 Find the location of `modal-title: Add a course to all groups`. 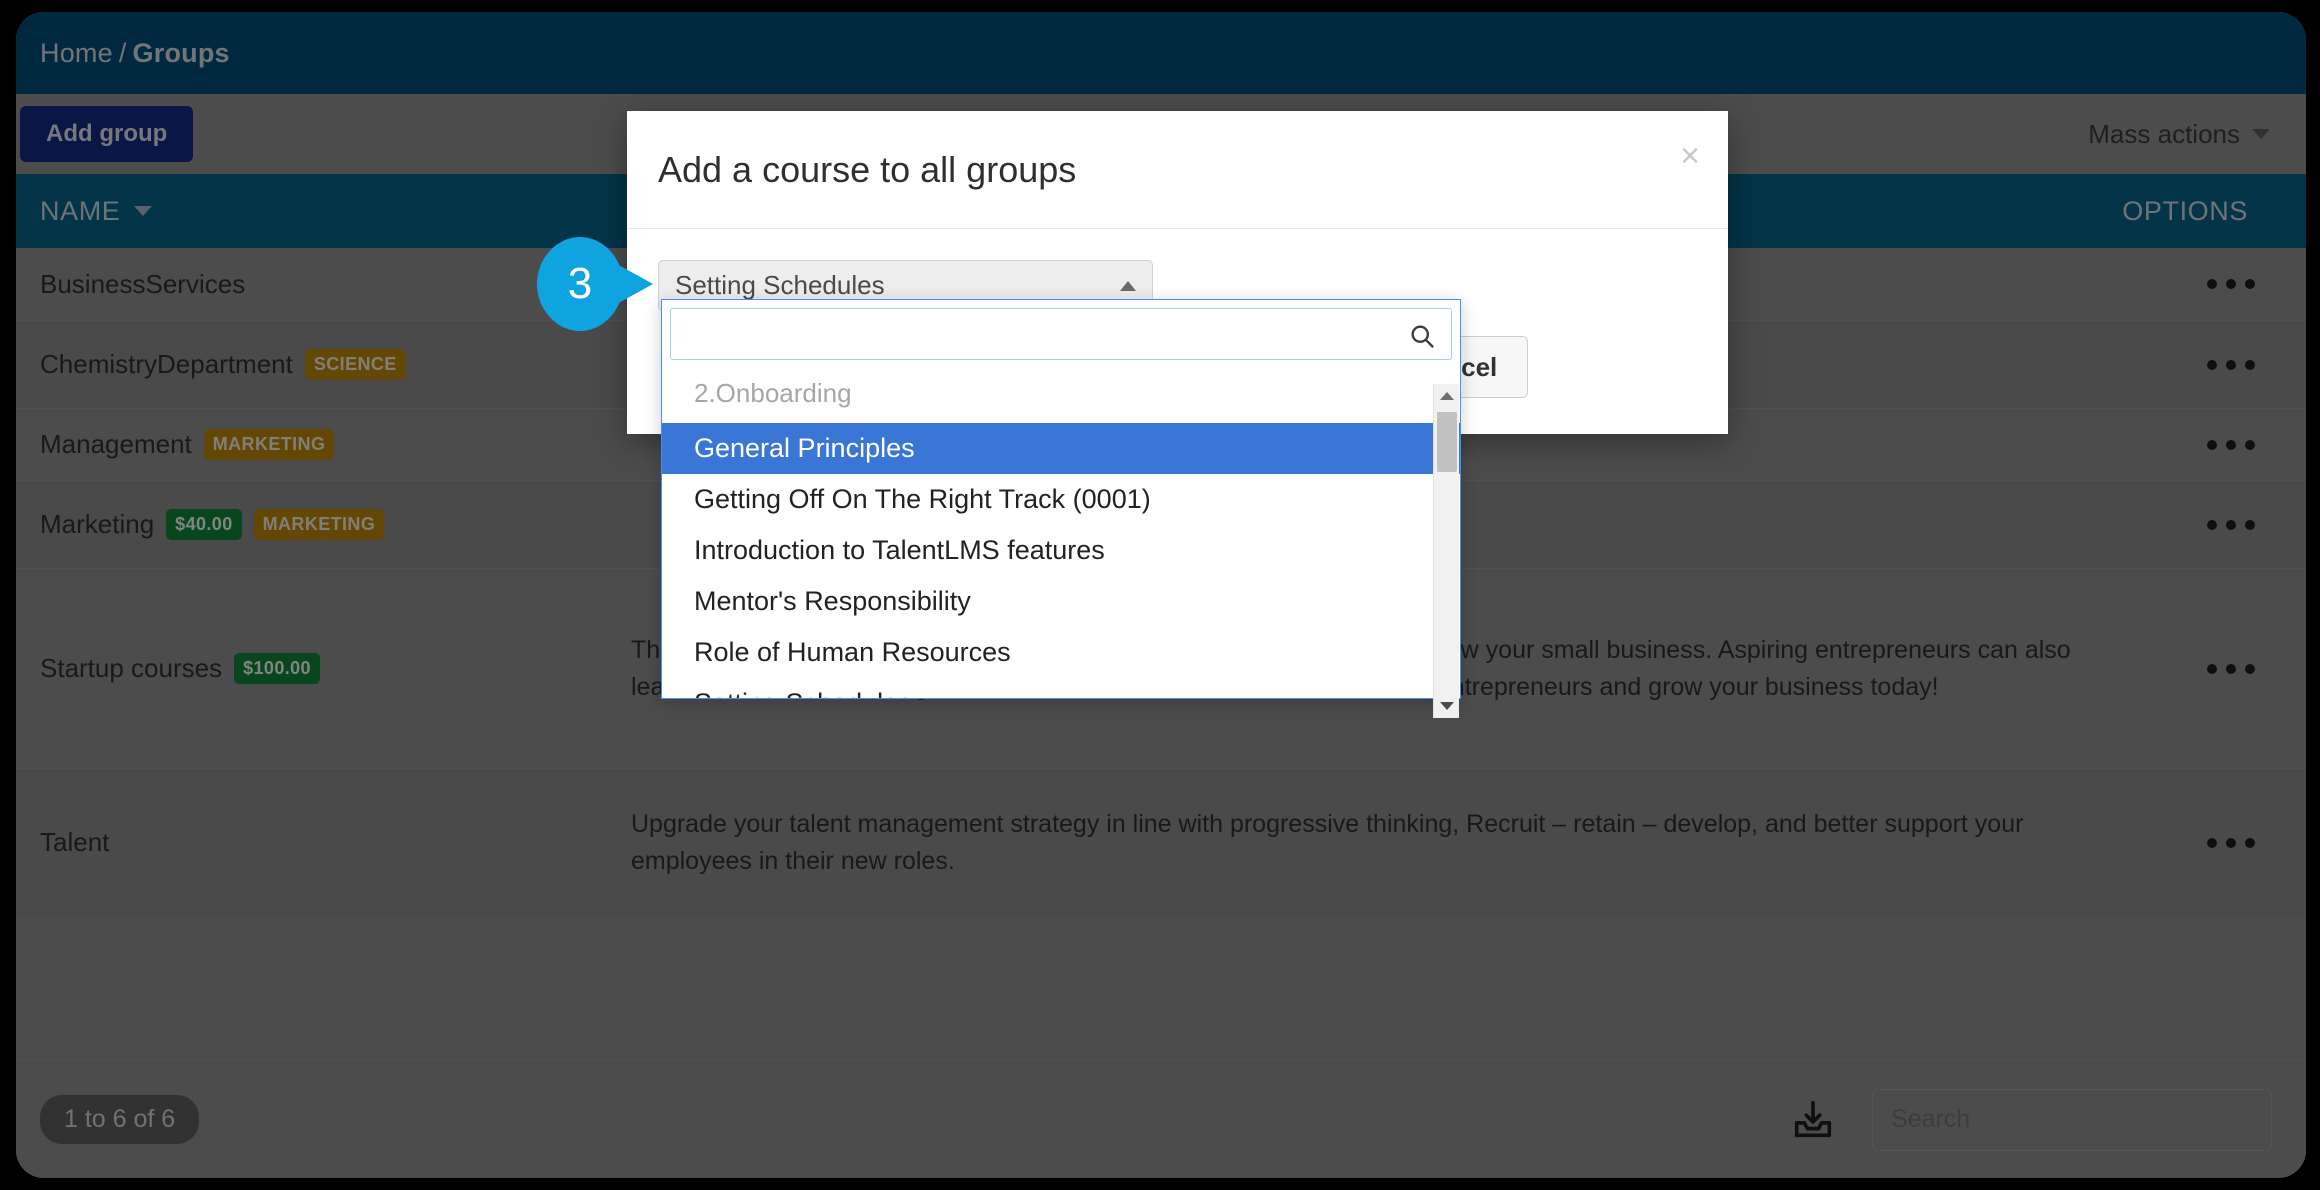

modal-title: Add a course to all groups is located at coordinates (867, 169).